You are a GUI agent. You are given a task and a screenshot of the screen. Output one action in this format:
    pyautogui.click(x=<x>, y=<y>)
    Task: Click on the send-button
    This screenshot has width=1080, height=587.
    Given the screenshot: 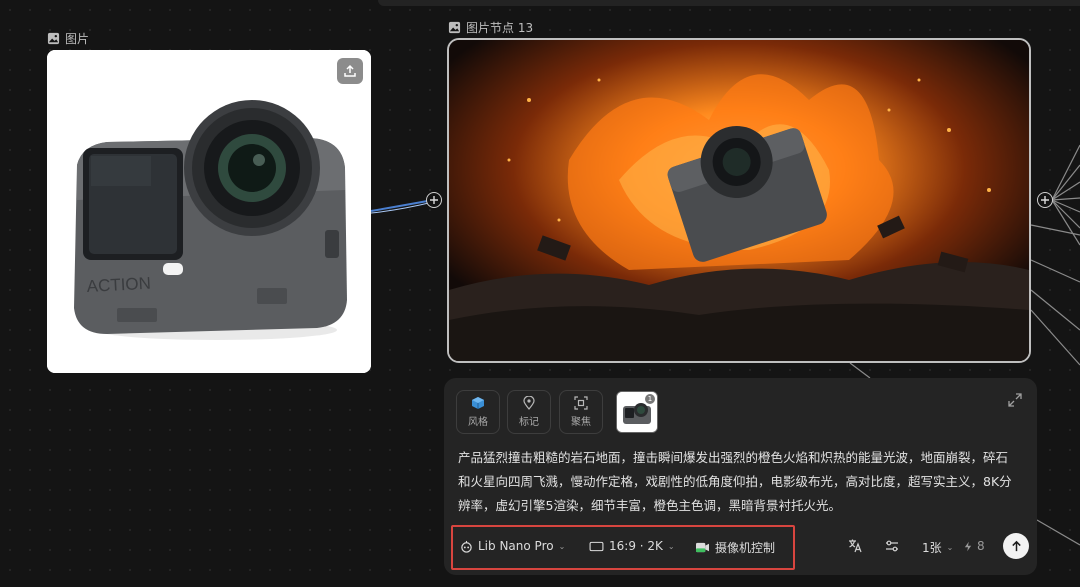 What is the action you would take?
    pyautogui.click(x=1016, y=546)
    